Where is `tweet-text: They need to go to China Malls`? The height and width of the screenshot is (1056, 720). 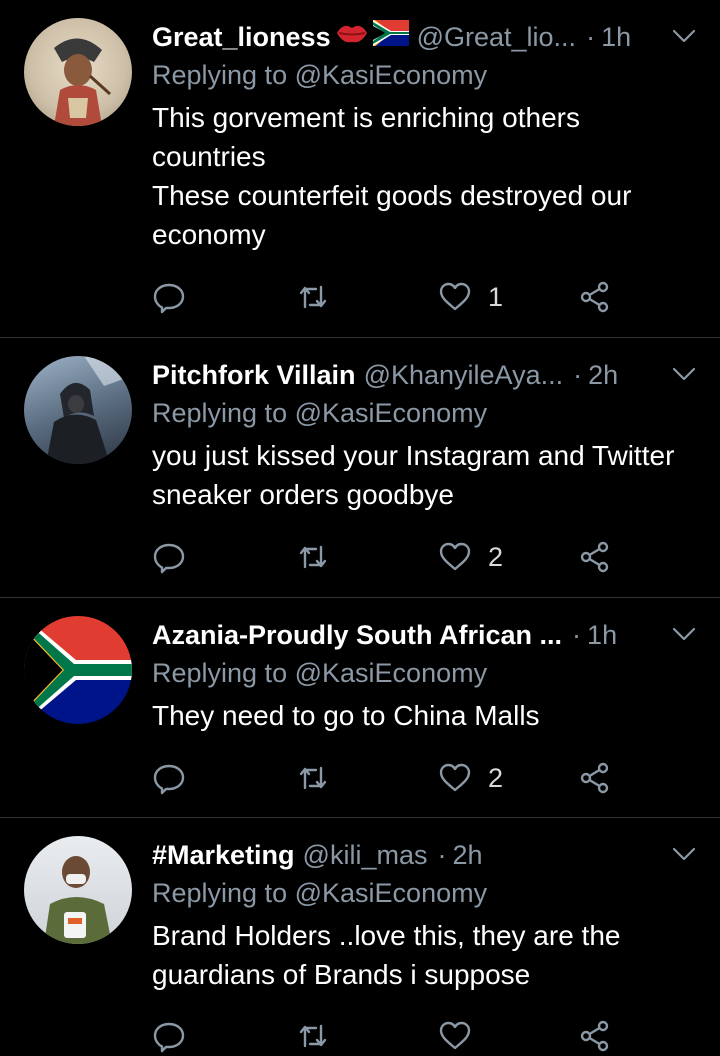 tweet-text: They need to go to China Malls is located at coordinates (424, 715).